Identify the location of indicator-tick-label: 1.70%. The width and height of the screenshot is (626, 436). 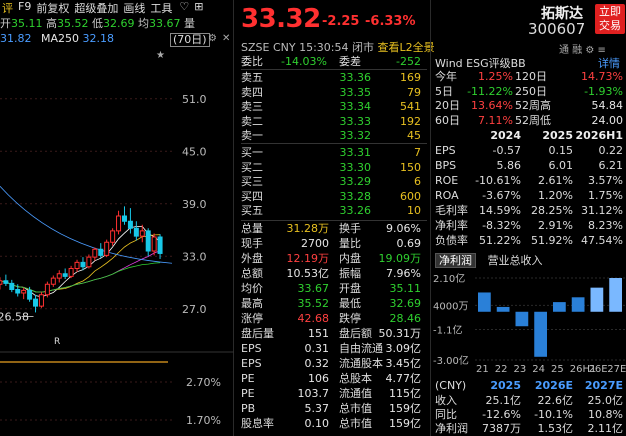
(203, 420).